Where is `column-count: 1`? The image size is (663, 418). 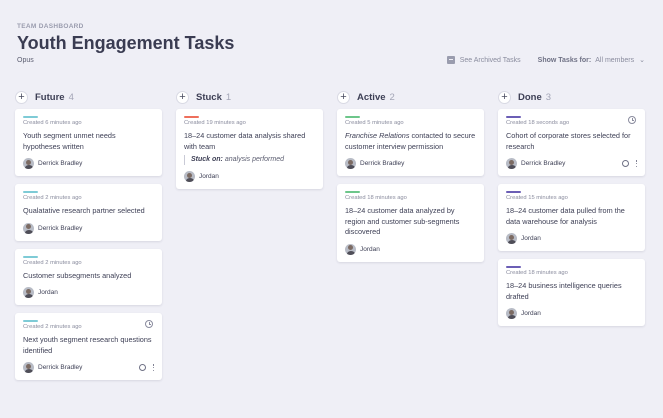
column-count: 1 is located at coordinates (228, 97).